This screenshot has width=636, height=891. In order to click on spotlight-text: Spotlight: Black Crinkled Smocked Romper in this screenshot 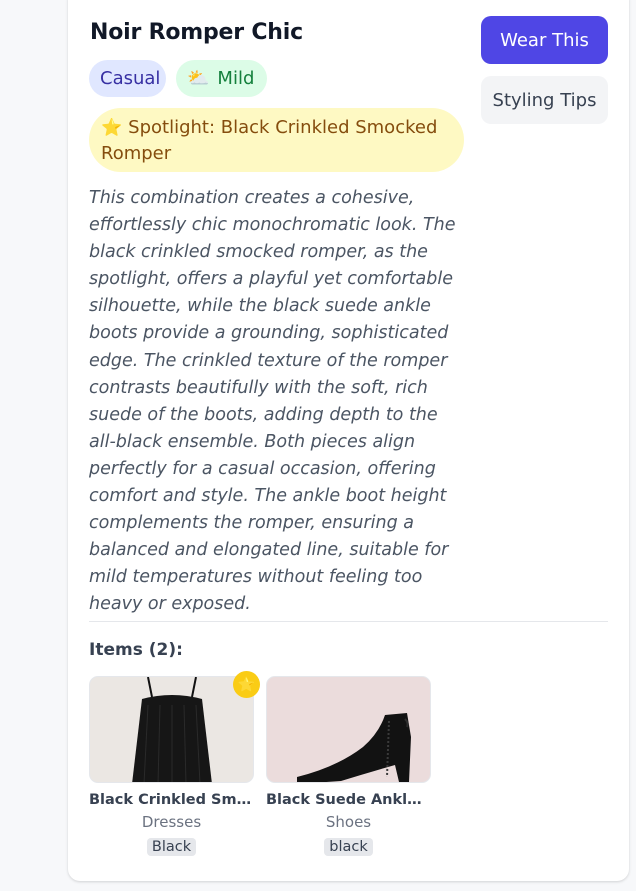, I will do `click(269, 140)`.